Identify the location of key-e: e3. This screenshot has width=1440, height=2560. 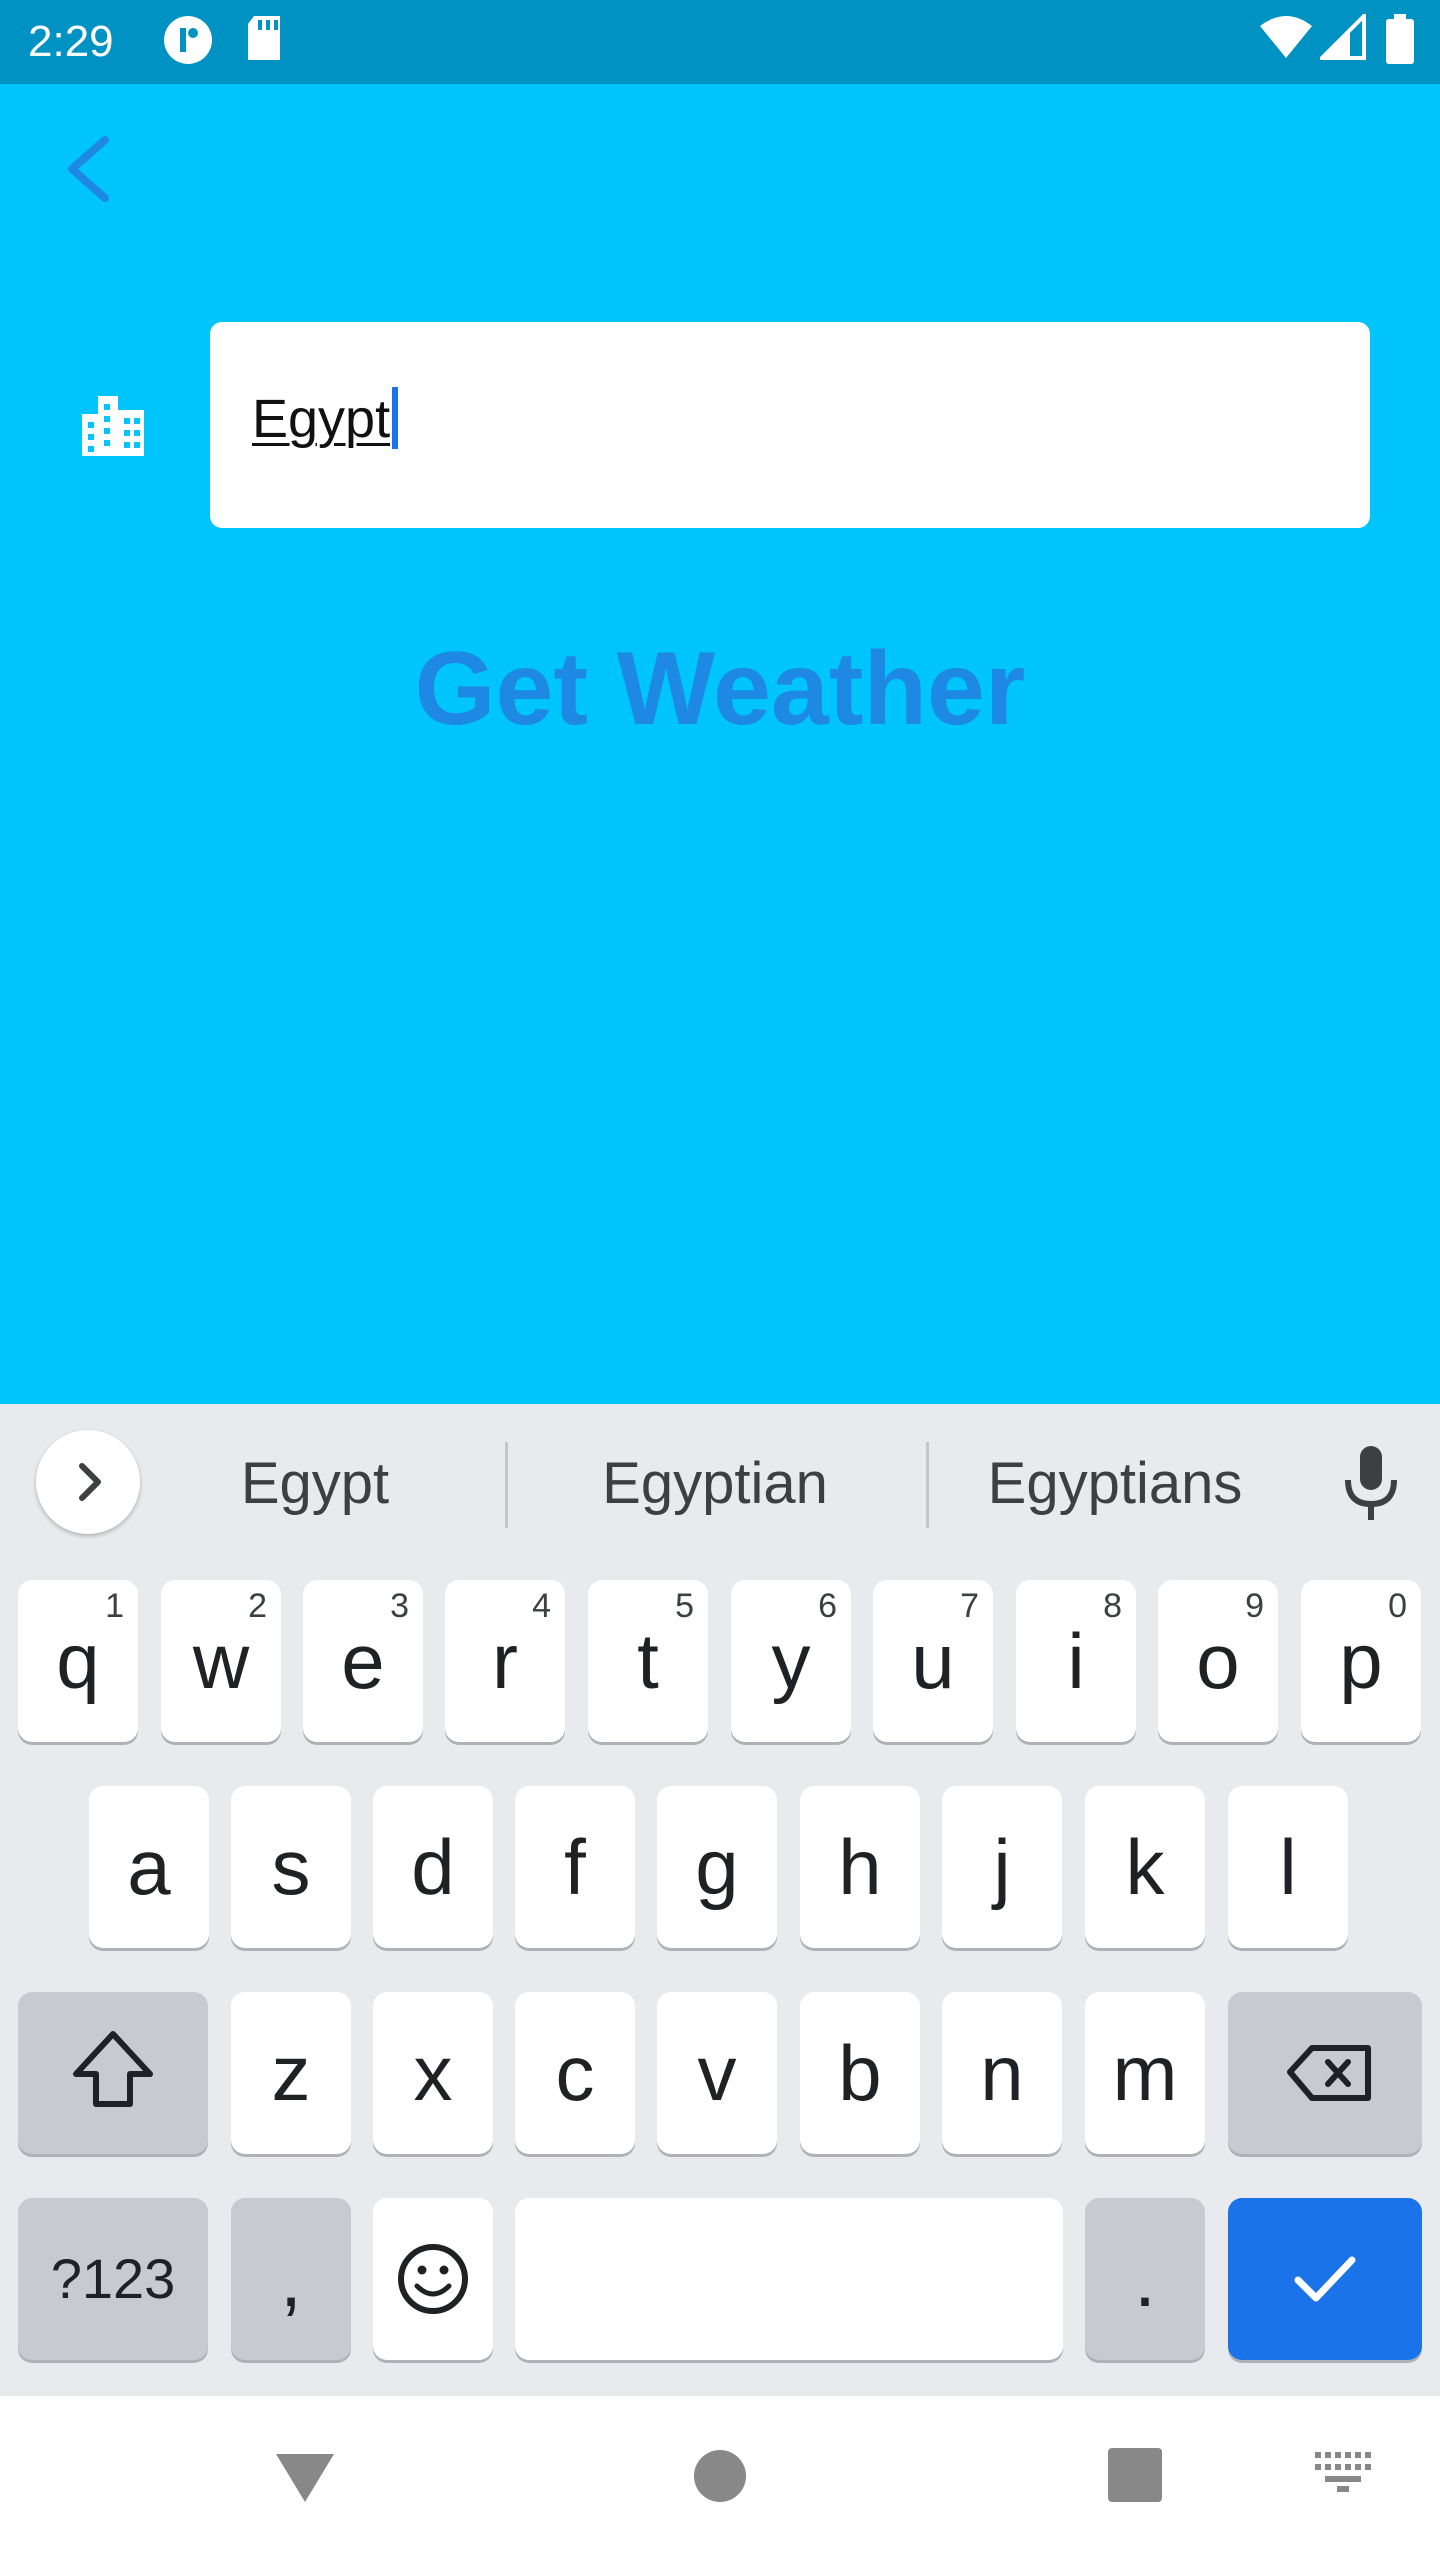
(363, 1661).